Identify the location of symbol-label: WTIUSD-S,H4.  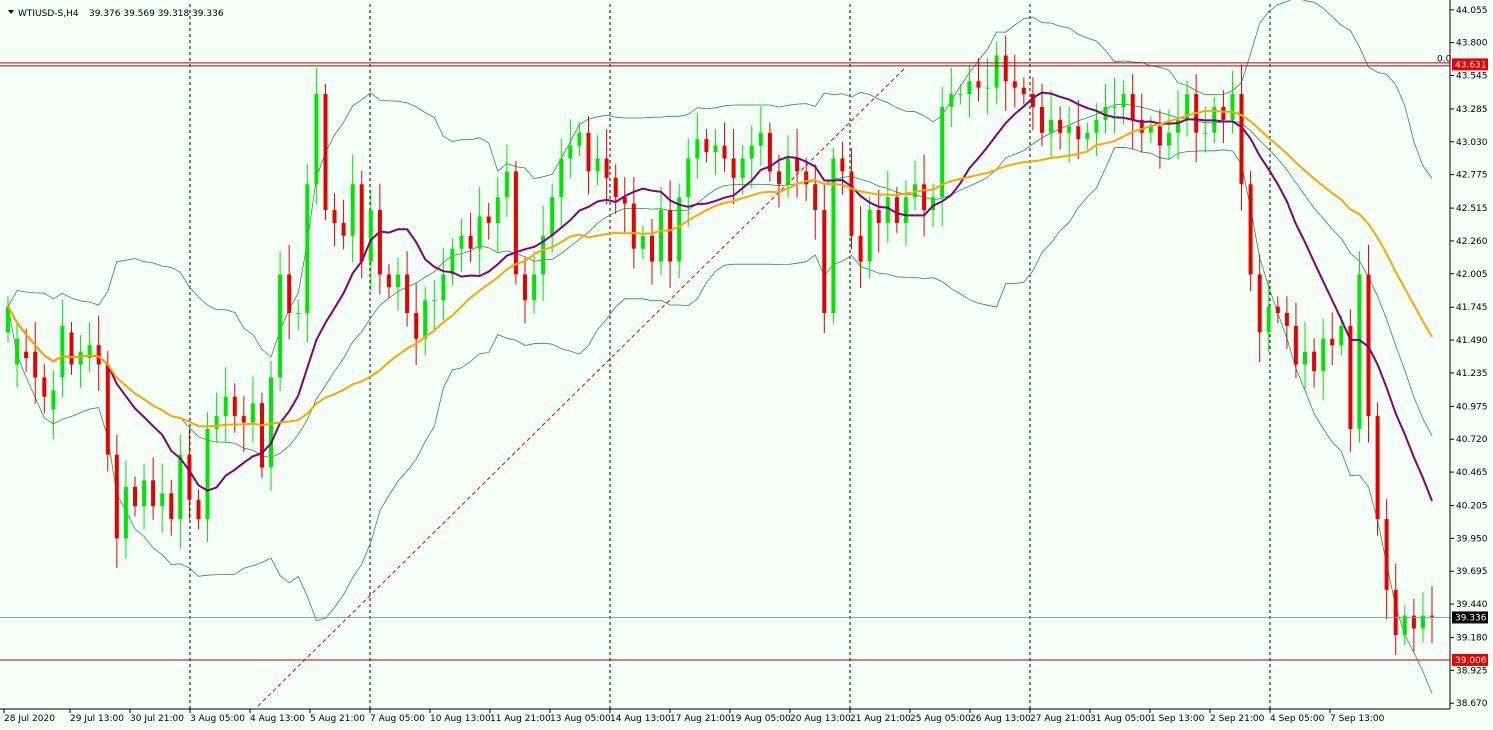
(48, 14).